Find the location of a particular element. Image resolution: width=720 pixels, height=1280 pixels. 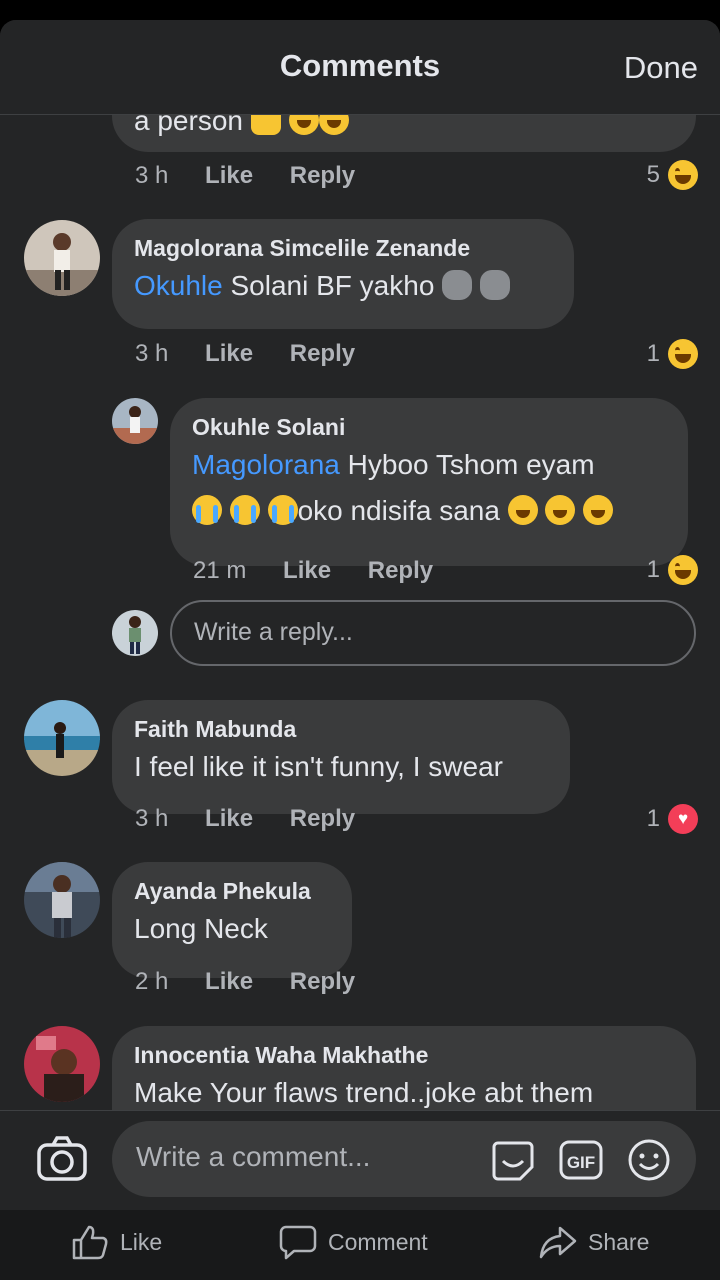

comment-composer: Write a comment... GIF is located at coordinates (360, 1160).